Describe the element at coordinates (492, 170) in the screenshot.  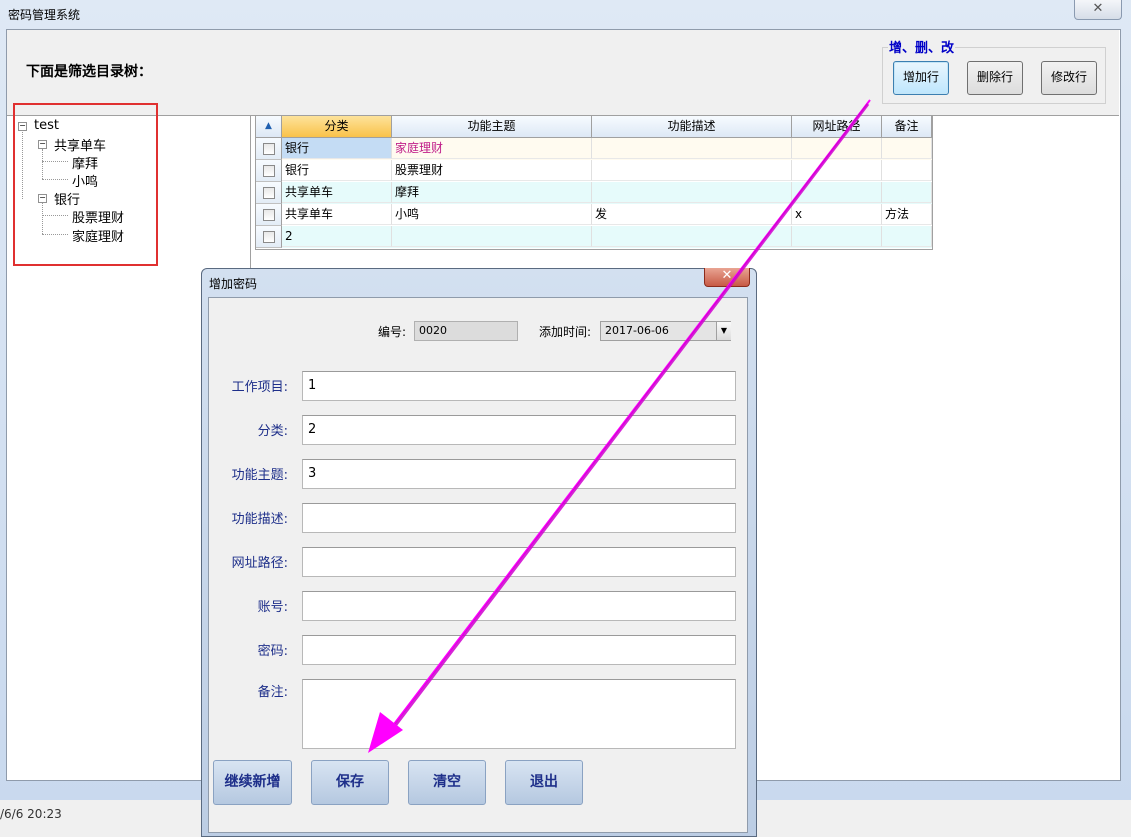
I see `table-cell: 股票理财` at that location.